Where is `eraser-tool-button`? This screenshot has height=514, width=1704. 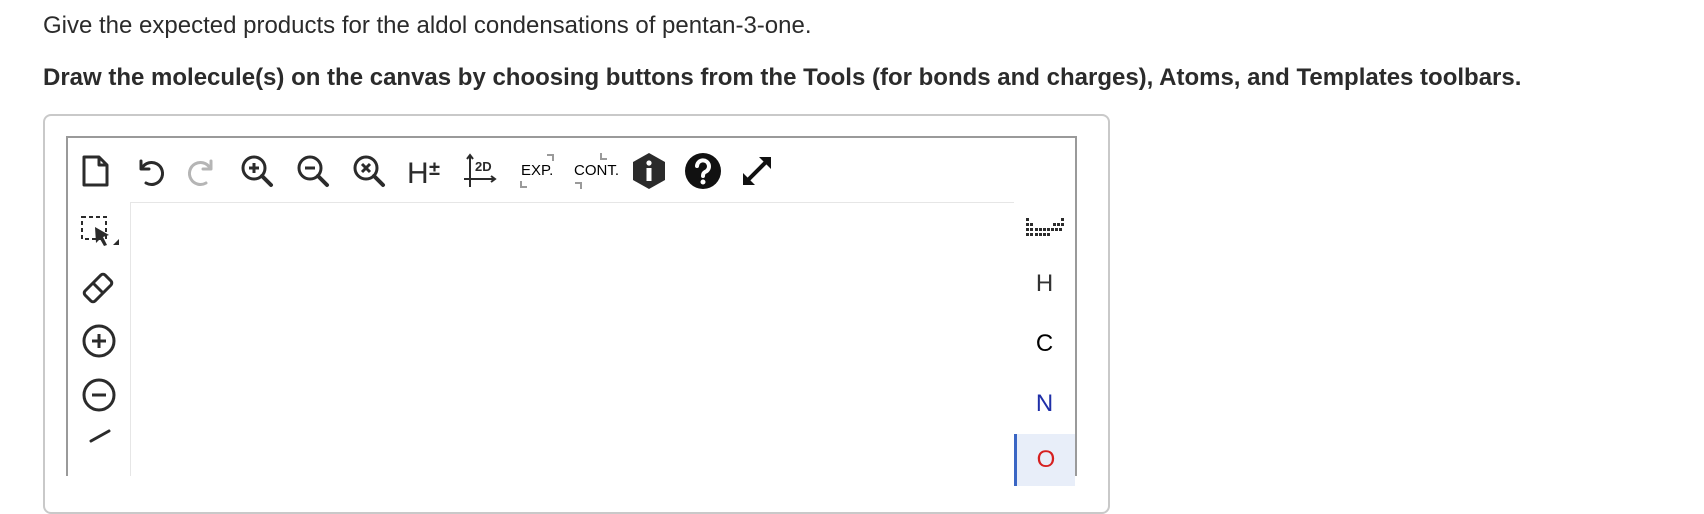
eraser-tool-button is located at coordinates (99, 287).